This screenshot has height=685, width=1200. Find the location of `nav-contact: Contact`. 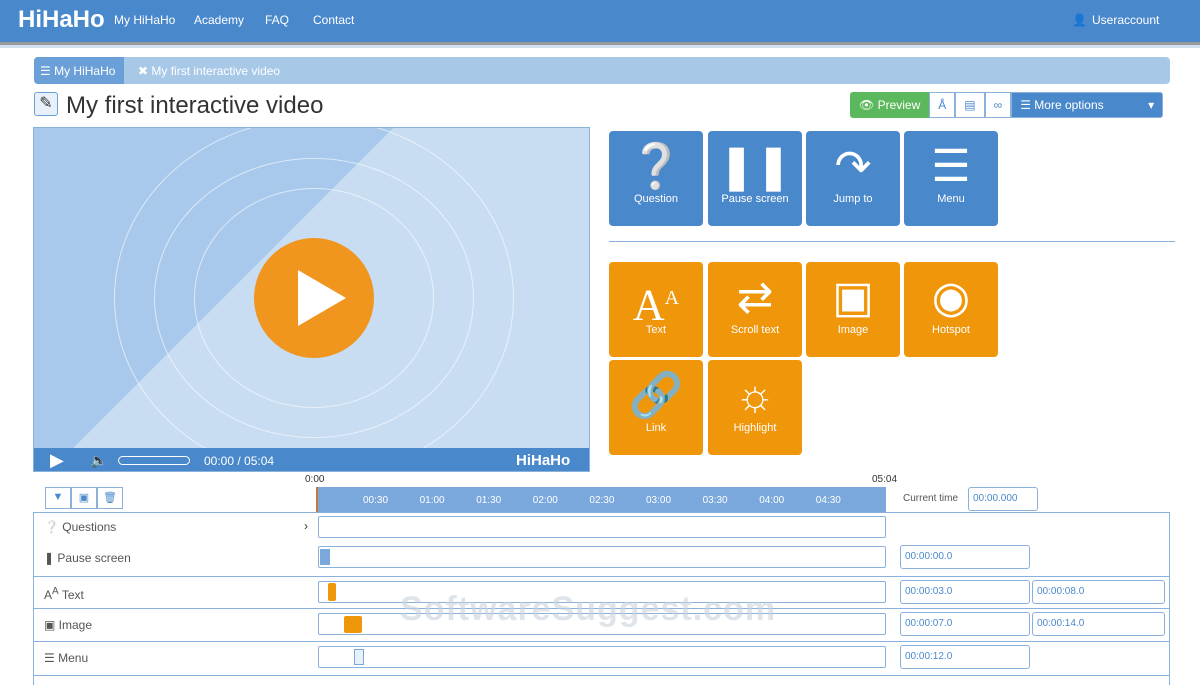

nav-contact: Contact is located at coordinates (333, 20).